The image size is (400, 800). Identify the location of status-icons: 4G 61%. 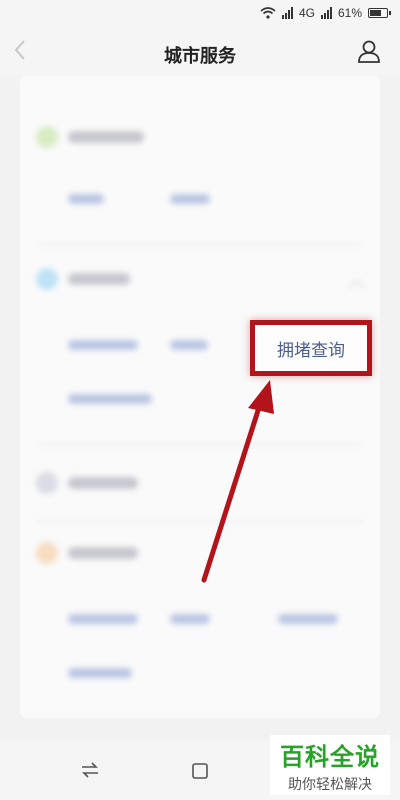
(325, 13).